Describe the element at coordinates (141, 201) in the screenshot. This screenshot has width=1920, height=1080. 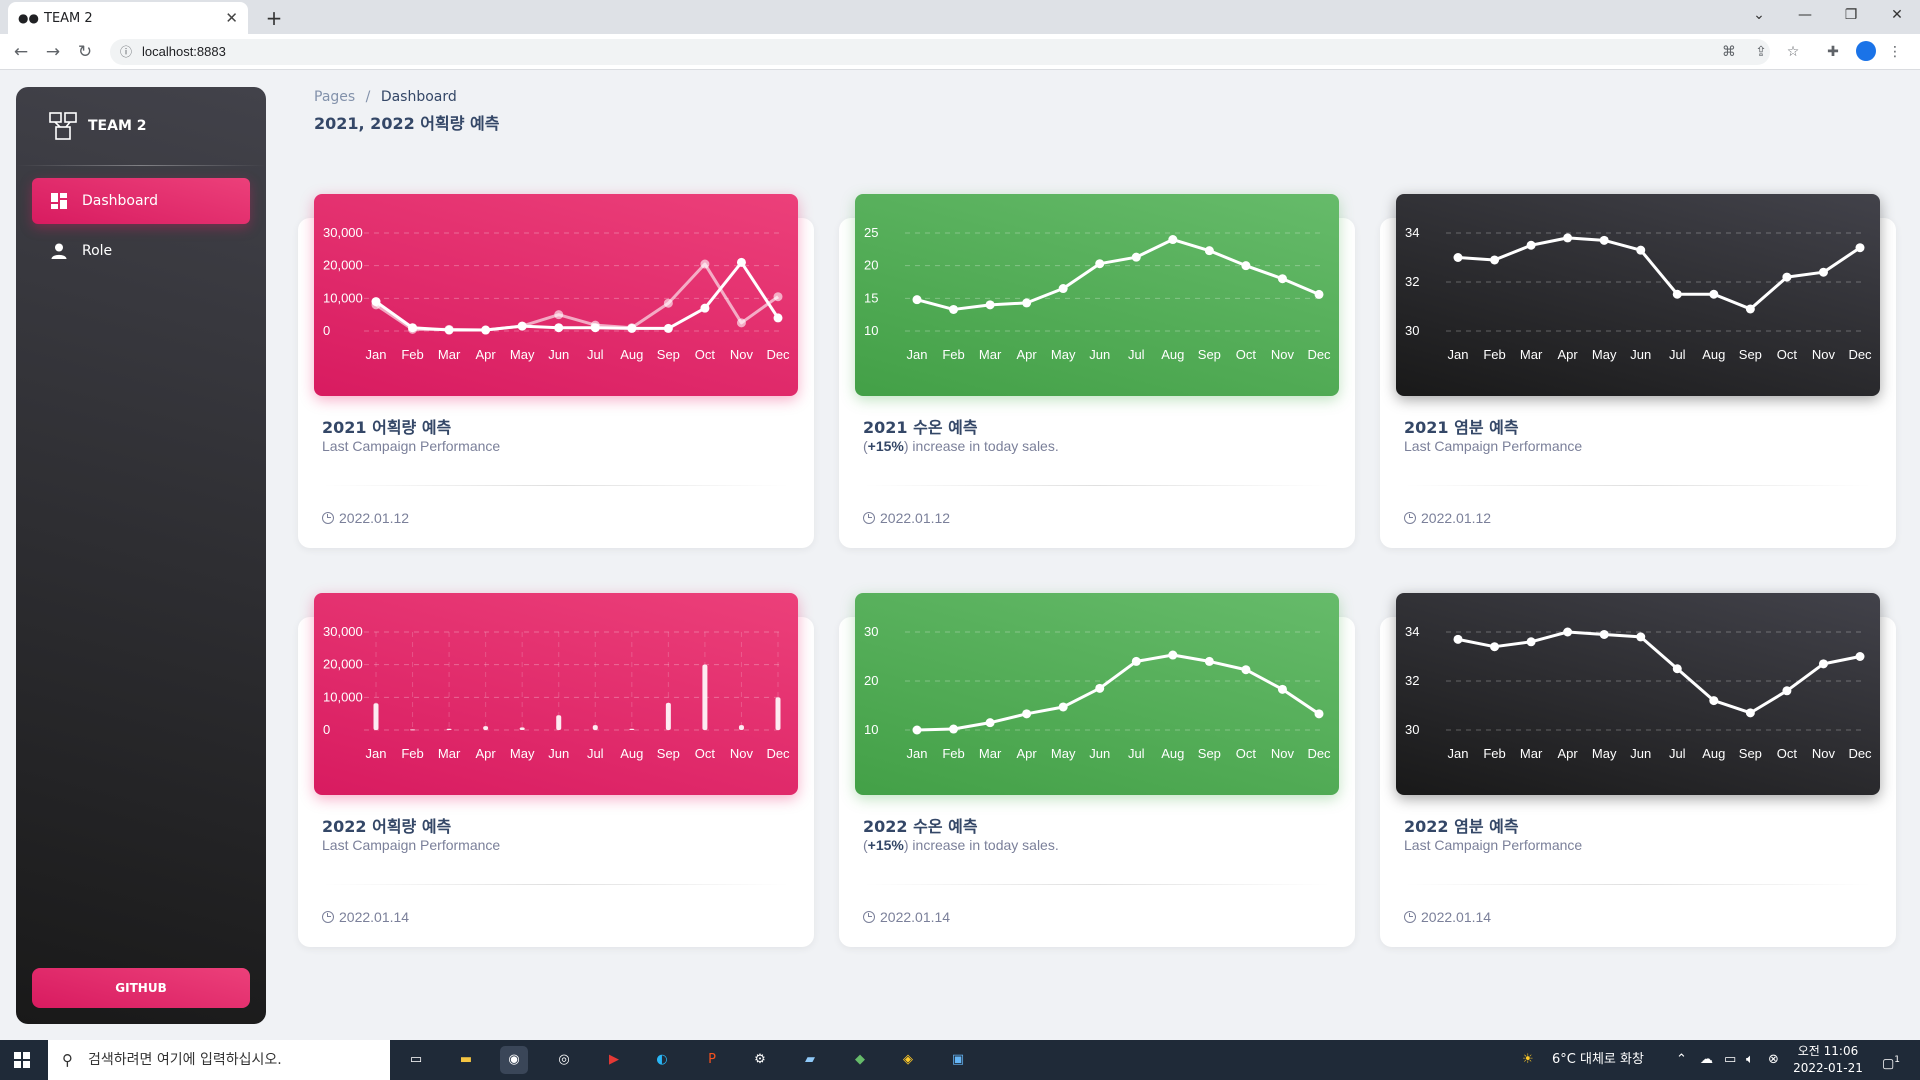
I see `sidebar-item-dashboard: Dashboard` at that location.